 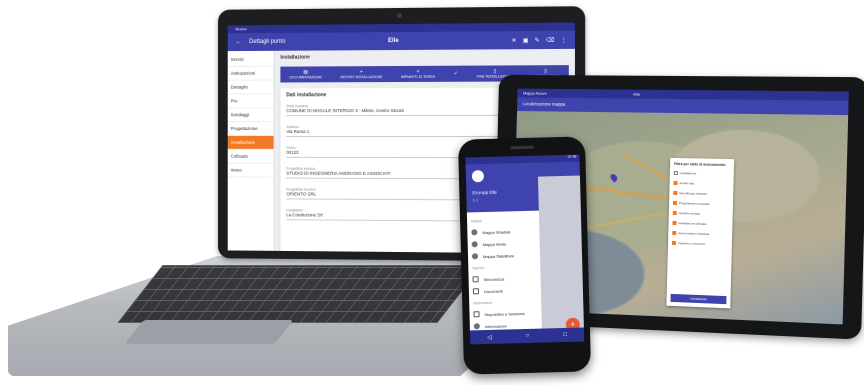 I want to click on filter-option: Autorizzazioni rilasciate, so click(x=700, y=233).